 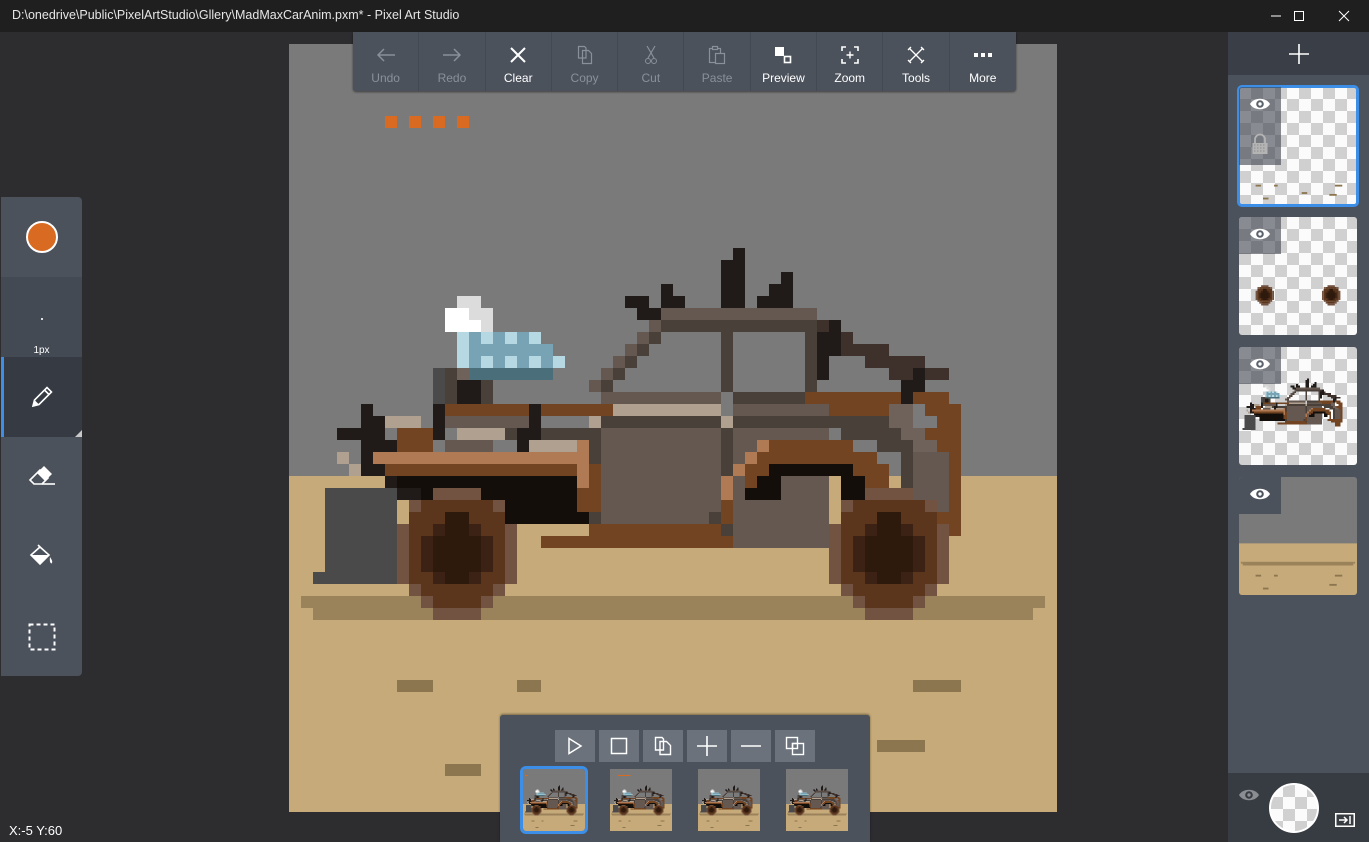 What do you see at coordinates (717, 61) in the screenshot?
I see `paste-button: Paste` at bounding box center [717, 61].